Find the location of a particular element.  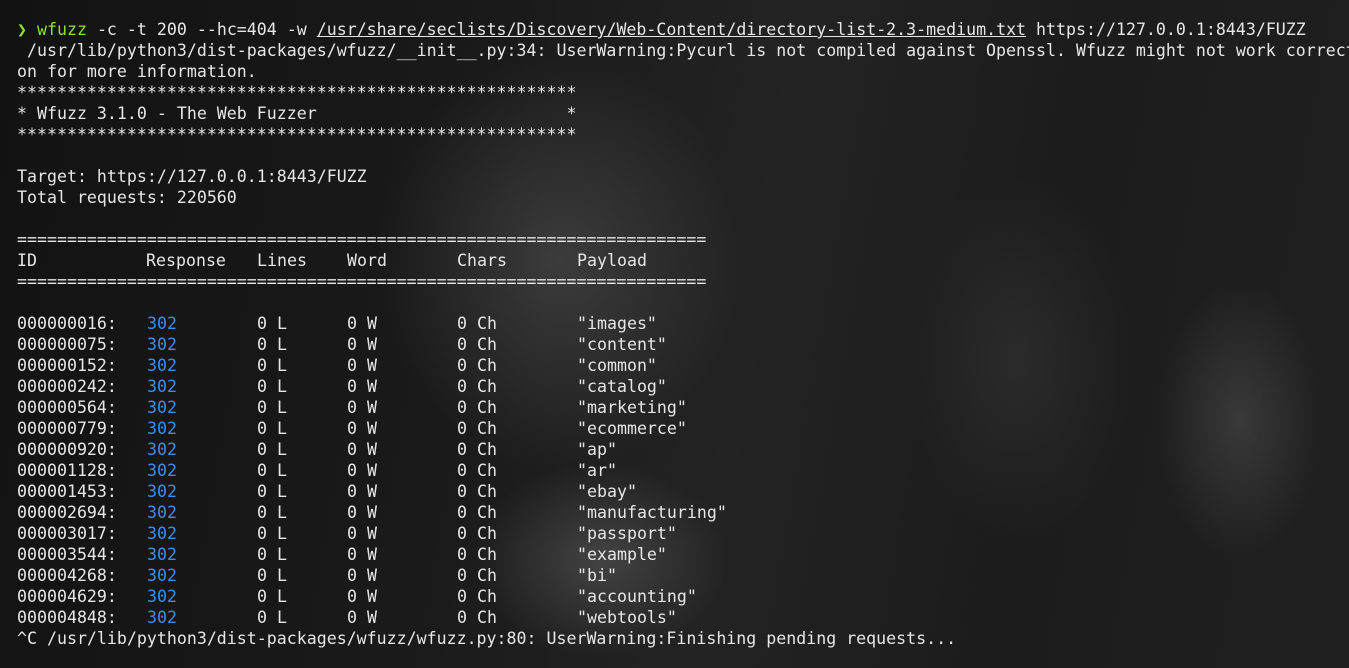

result-id: 000000779: is located at coordinates (67, 428).